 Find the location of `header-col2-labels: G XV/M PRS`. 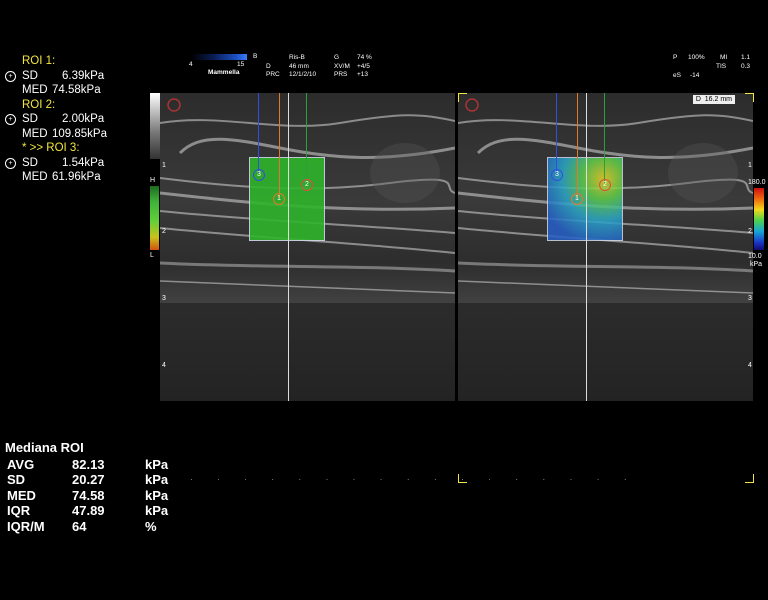

header-col2-labels: G XV/M PRS is located at coordinates (342, 66).